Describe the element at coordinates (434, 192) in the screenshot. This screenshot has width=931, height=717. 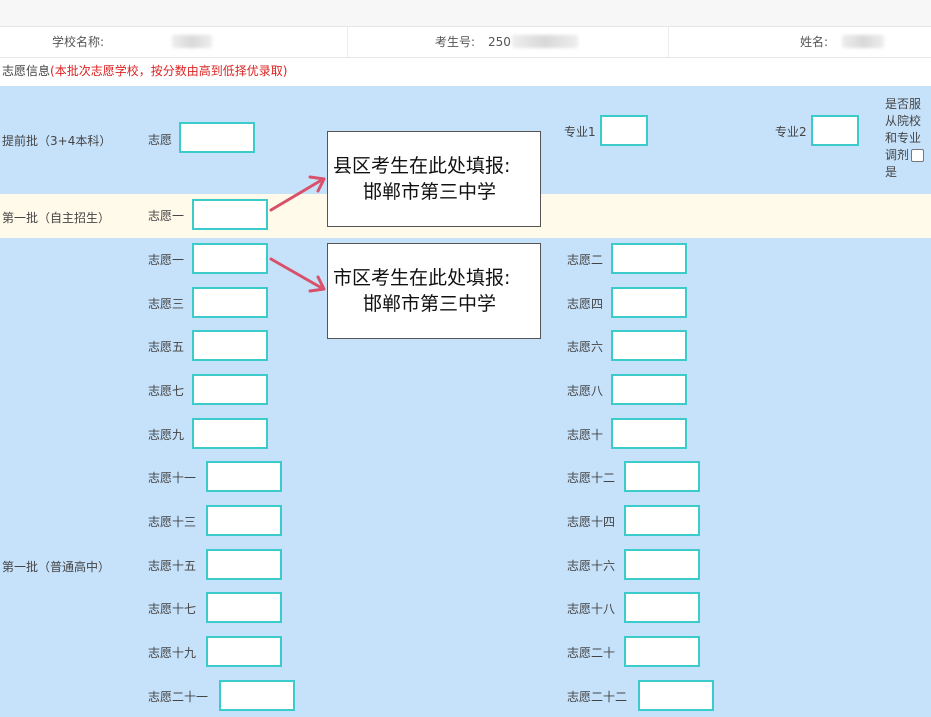
I see `county-callout-line2: 邯郸市第三中学` at that location.